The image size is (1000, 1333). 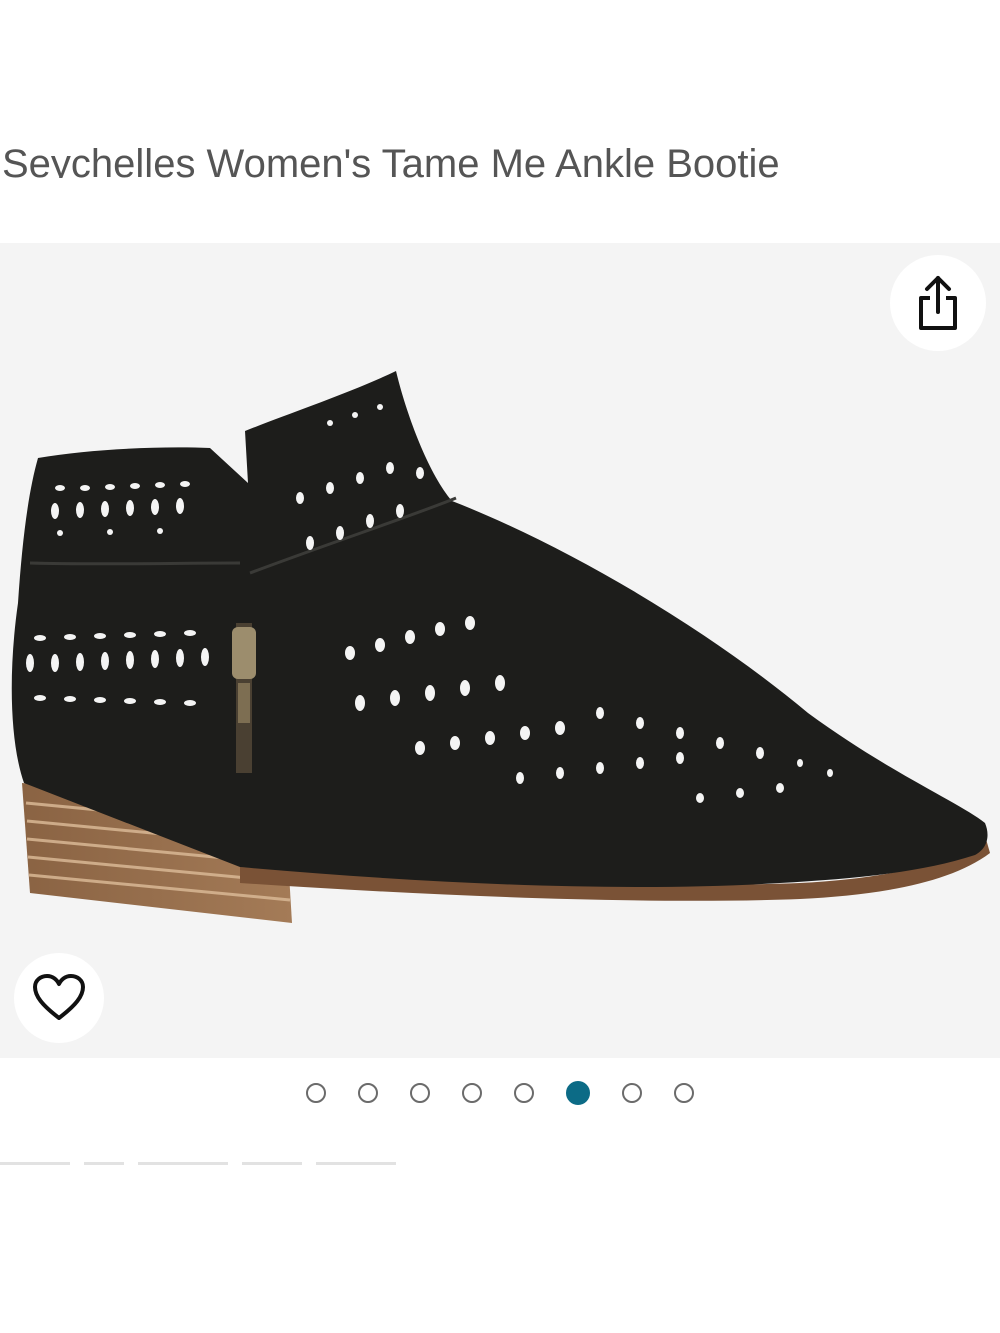 I want to click on clipped-content-edge, so click(x=230, y=1167).